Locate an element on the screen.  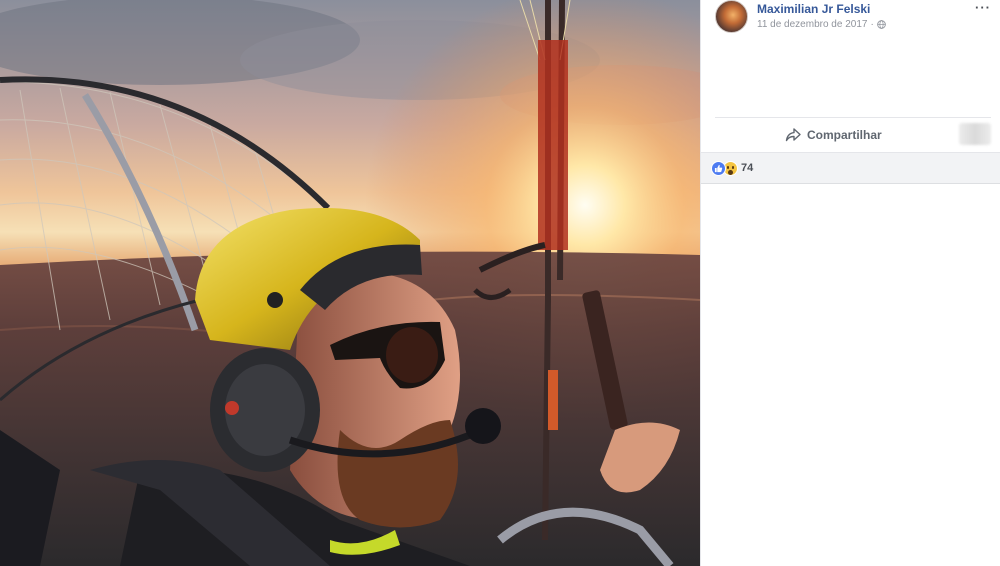
post-meta: 11 de dezembro de 2017 · is located at coordinates (821, 24).